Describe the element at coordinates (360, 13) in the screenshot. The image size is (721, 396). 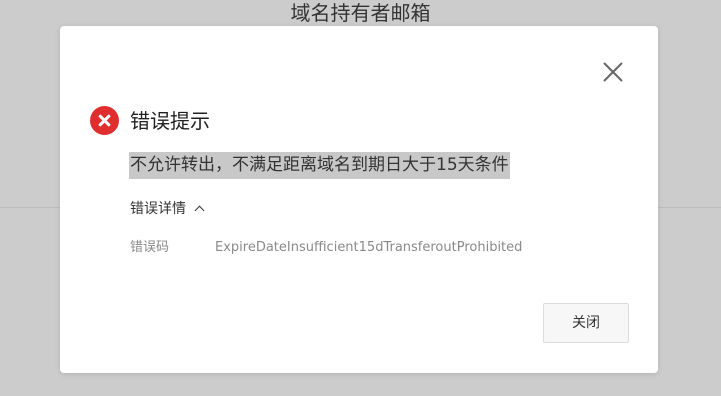
I see `background-page-title: 域名持有者邮箱` at that location.